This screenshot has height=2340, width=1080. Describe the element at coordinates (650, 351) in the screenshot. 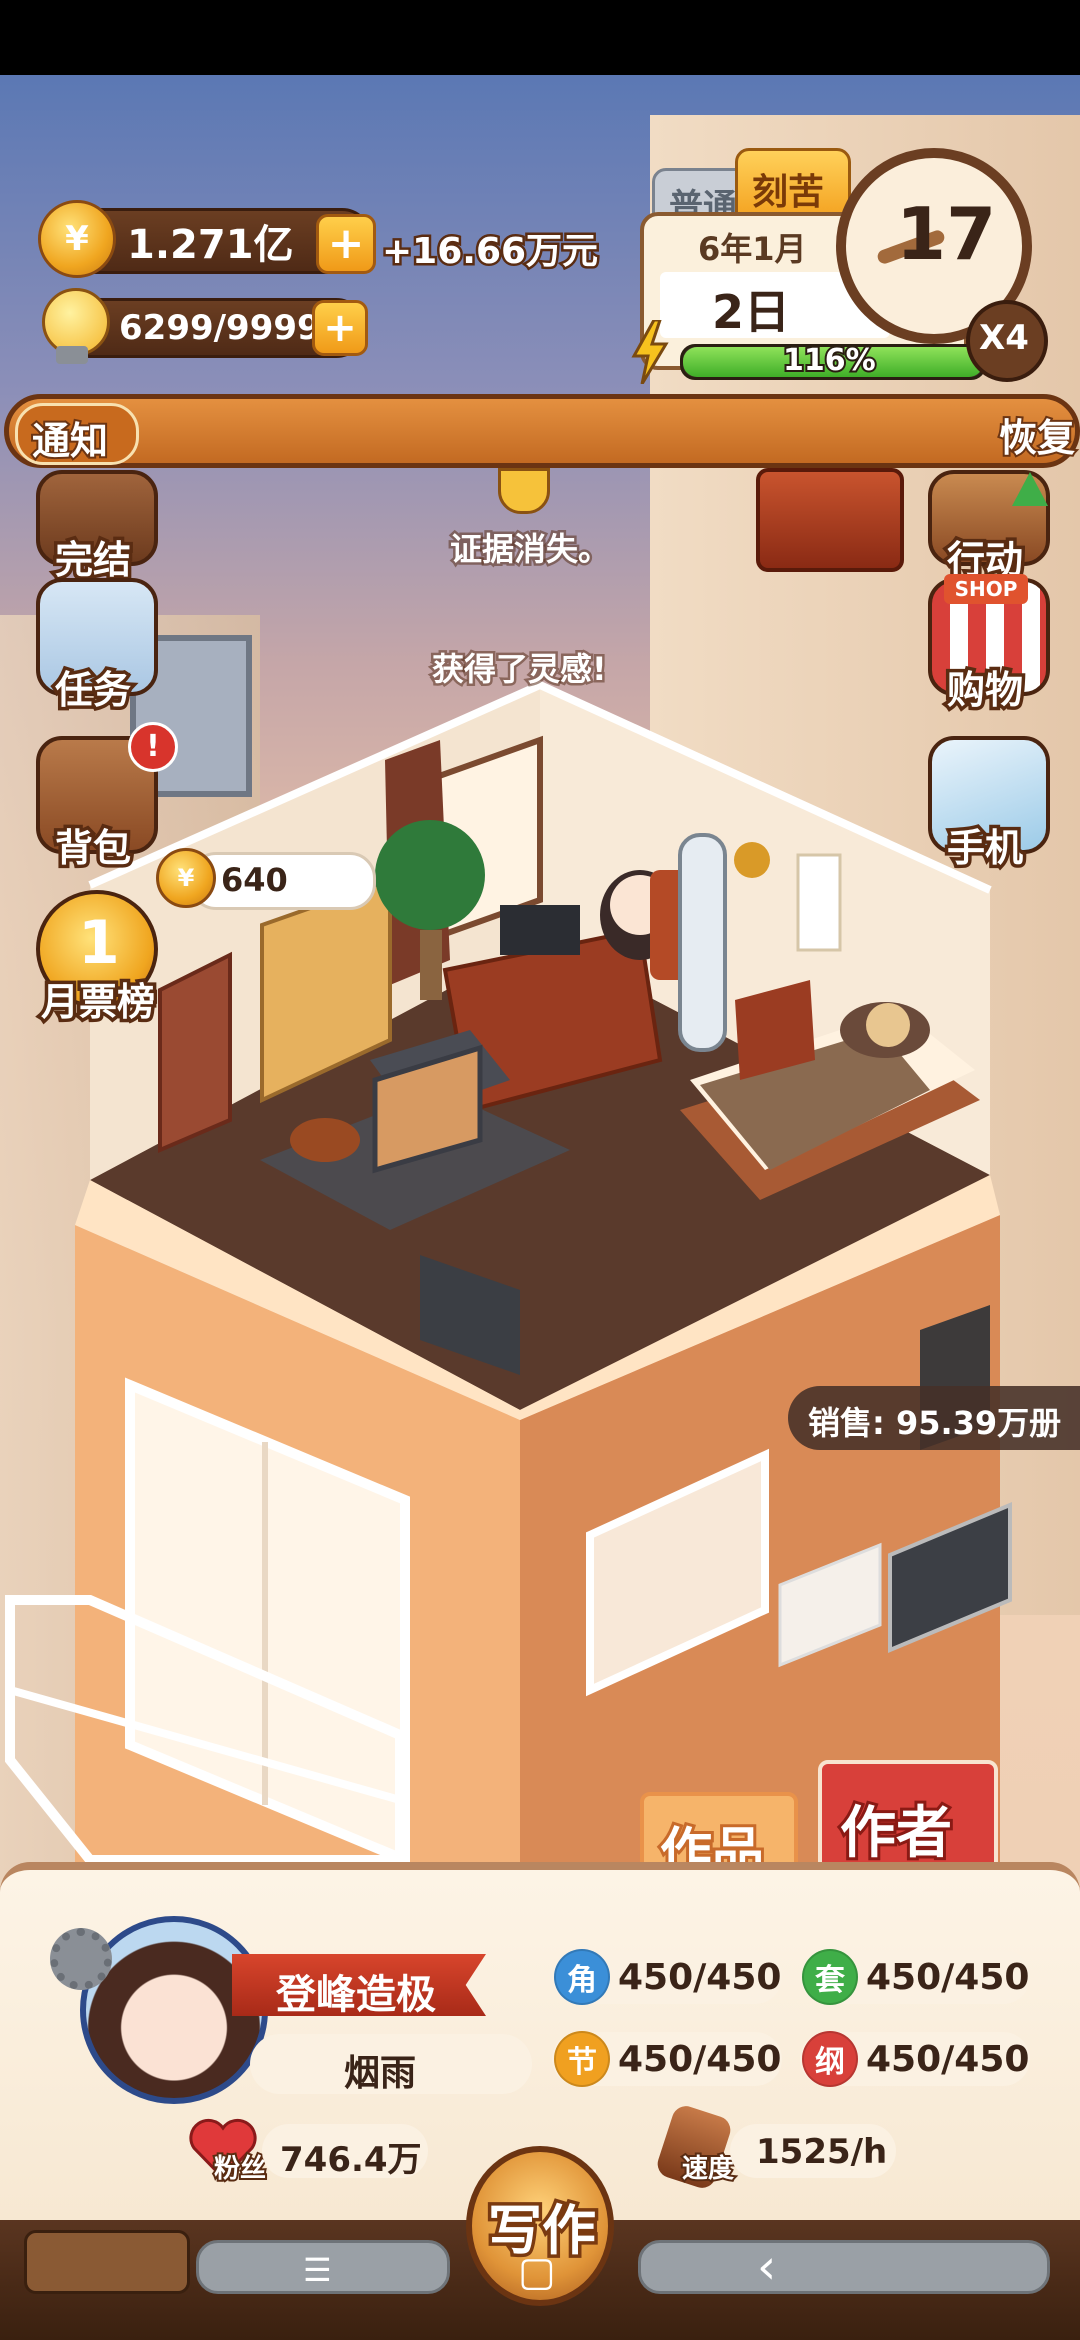

I see `lightning-icon` at that location.